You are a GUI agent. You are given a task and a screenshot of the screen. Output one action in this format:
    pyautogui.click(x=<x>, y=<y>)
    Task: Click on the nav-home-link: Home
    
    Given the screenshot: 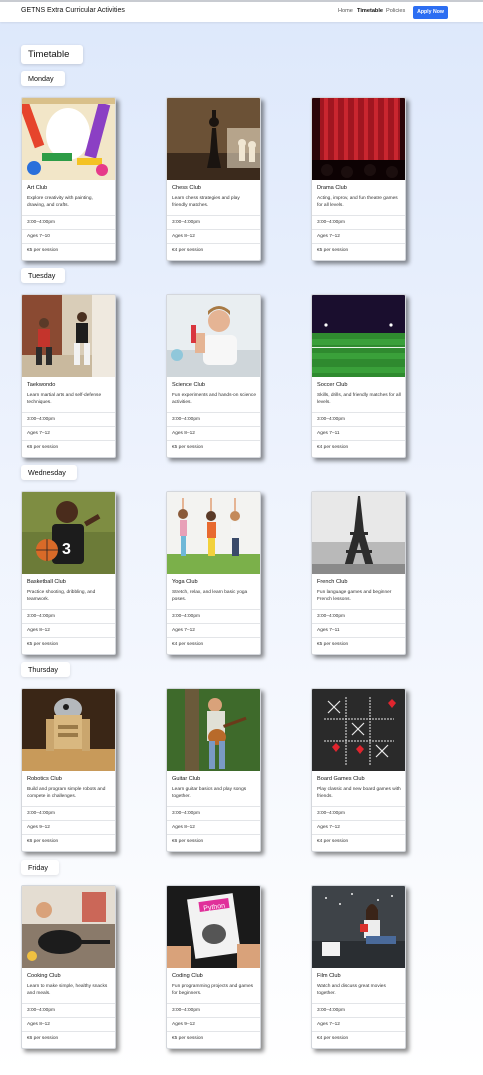 What is the action you would take?
    pyautogui.click(x=345, y=11)
    